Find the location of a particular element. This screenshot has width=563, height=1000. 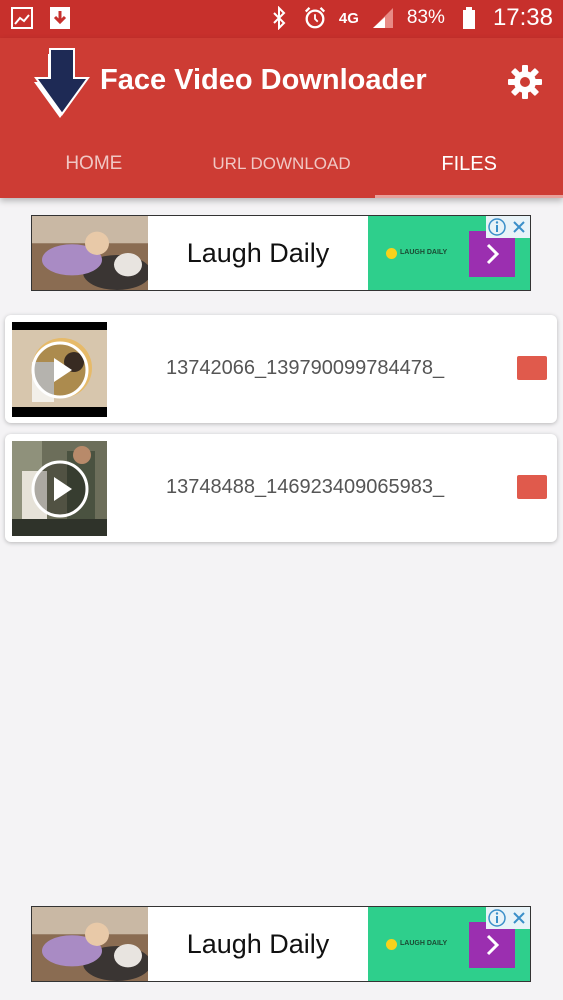

status-bar: 4G 83% 17:38 is located at coordinates (281, 19).